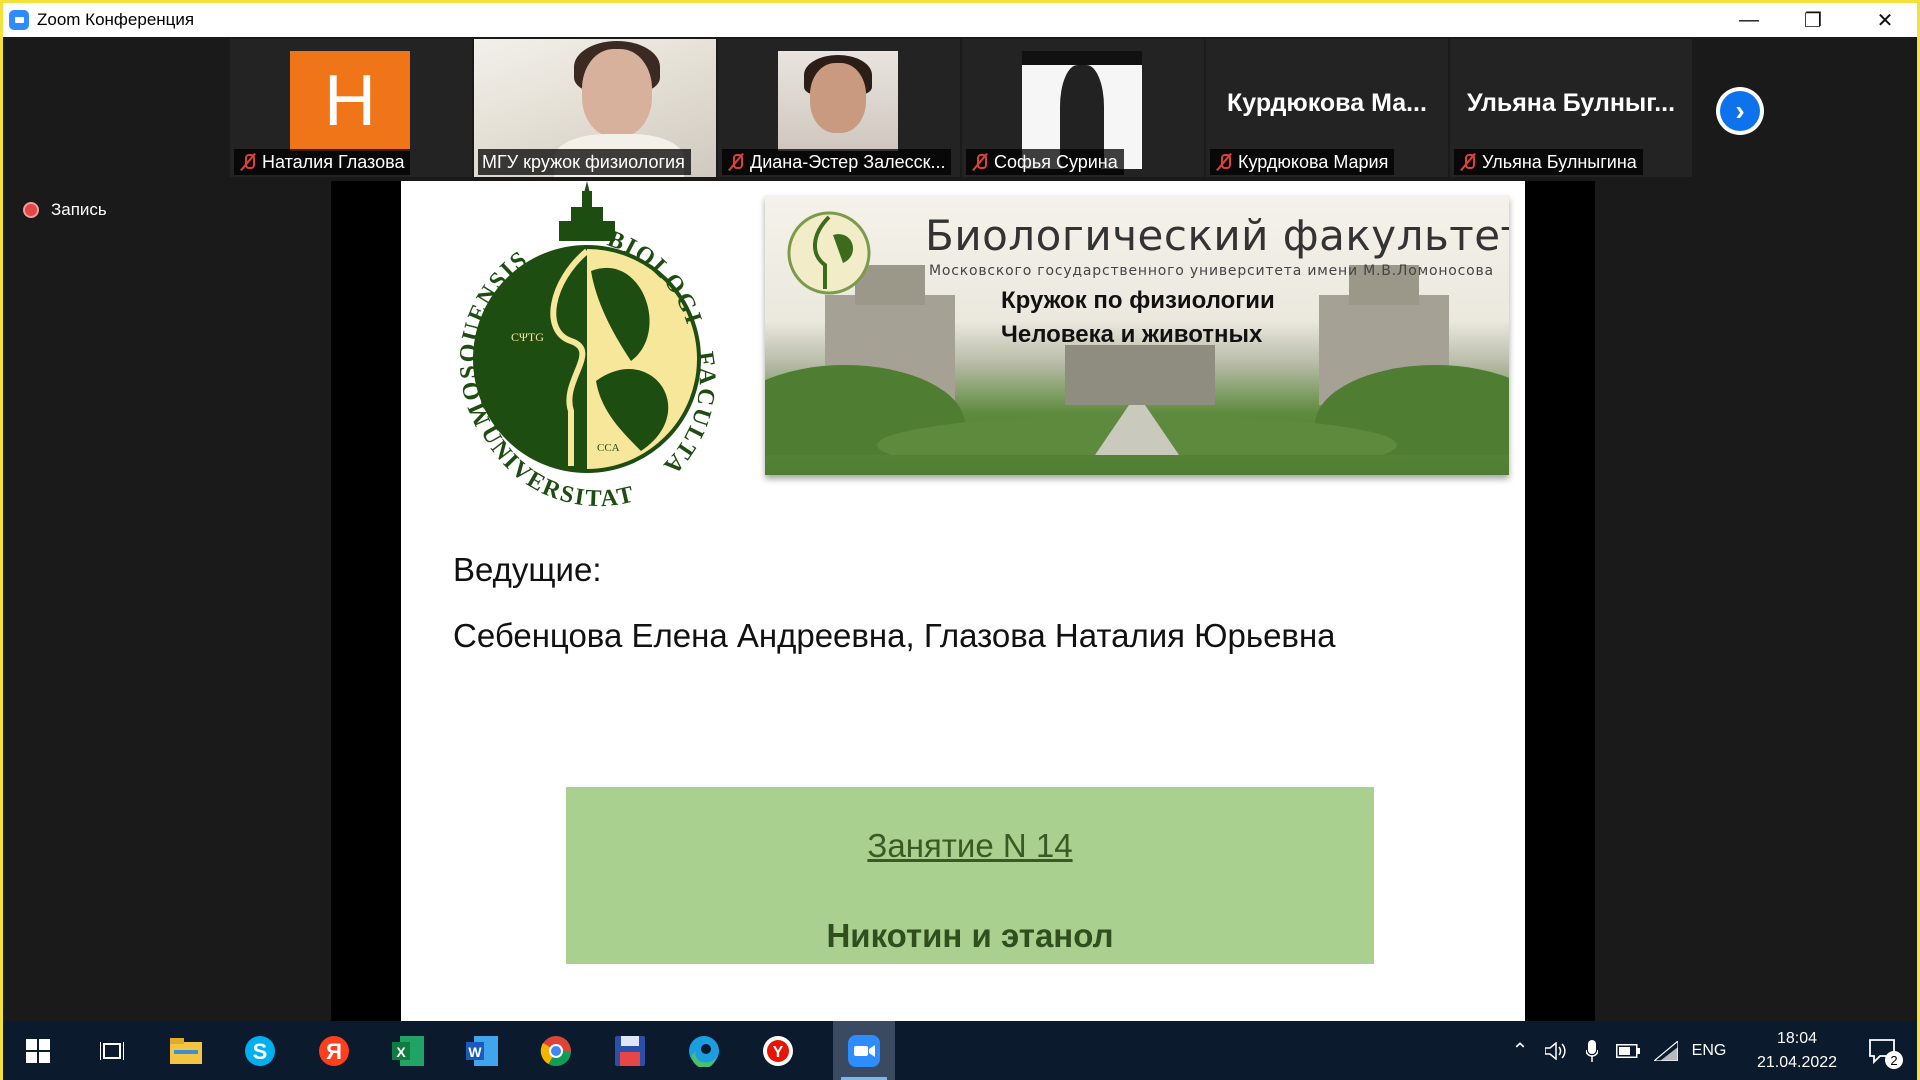  What do you see at coordinates (1749, 20) in the screenshot?
I see `minimize-button: —` at bounding box center [1749, 20].